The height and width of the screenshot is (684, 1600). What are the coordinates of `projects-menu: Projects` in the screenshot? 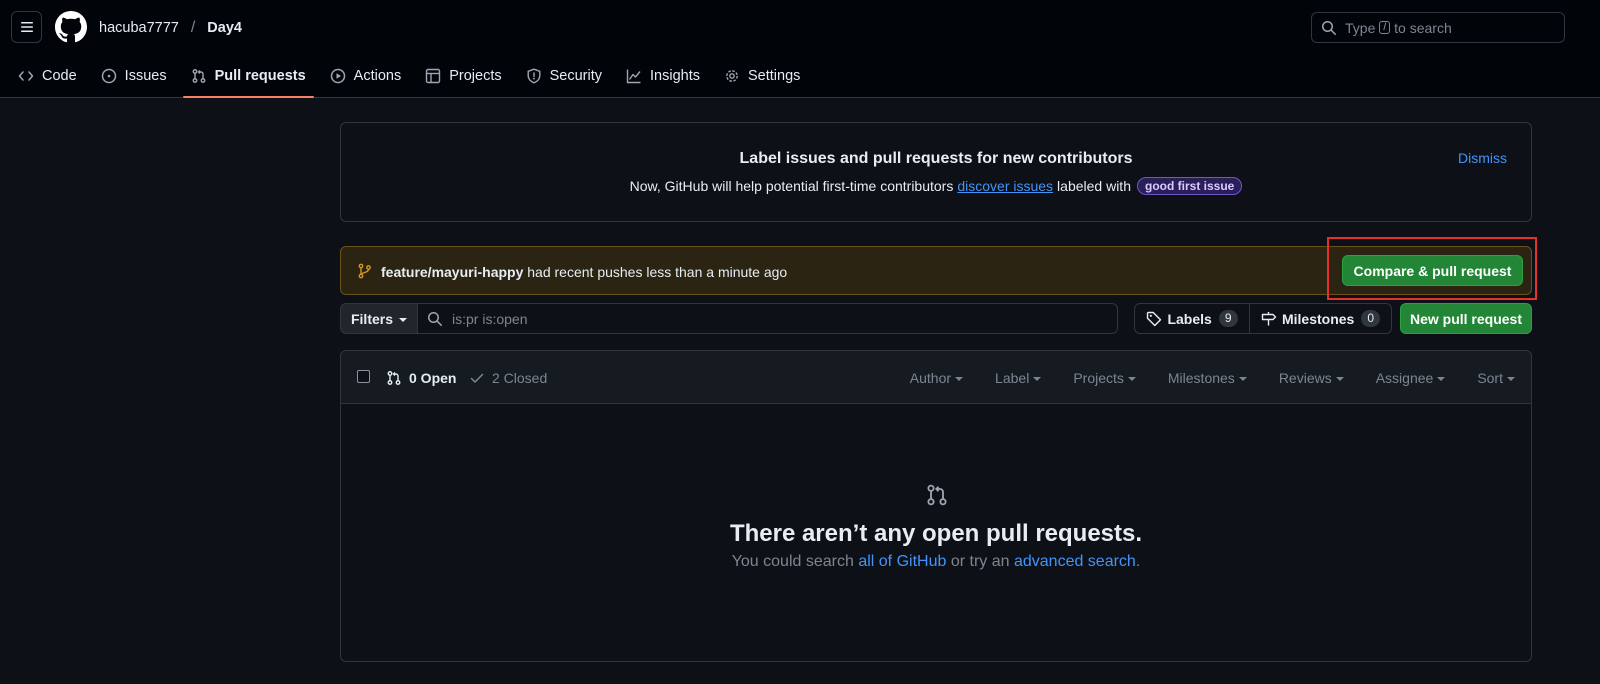 It's located at (1104, 378).